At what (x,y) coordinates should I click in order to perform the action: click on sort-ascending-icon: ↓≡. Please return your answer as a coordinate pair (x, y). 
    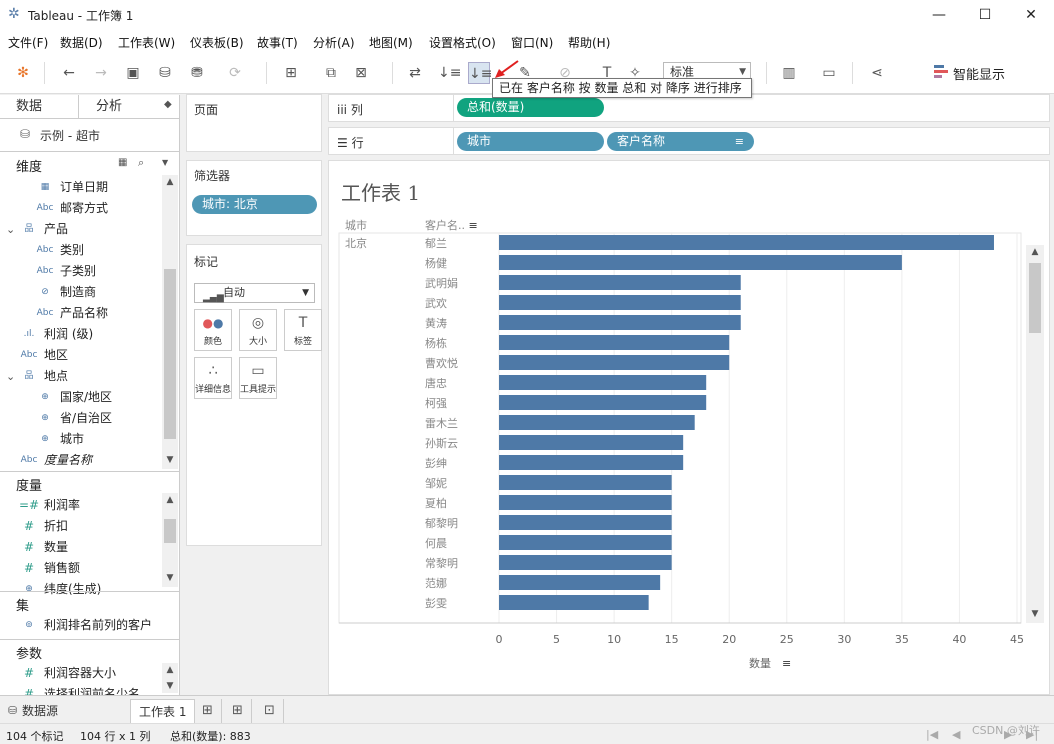
    Looking at the image, I should click on (449, 73).